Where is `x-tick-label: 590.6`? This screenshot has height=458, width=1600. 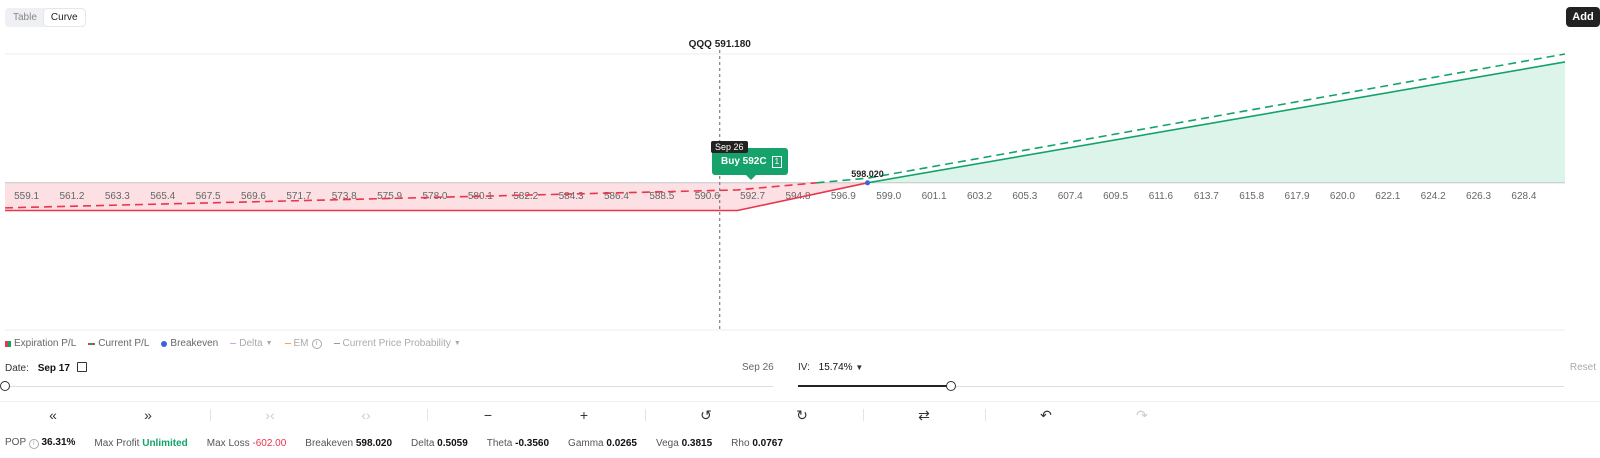 x-tick-label: 590.6 is located at coordinates (707, 196).